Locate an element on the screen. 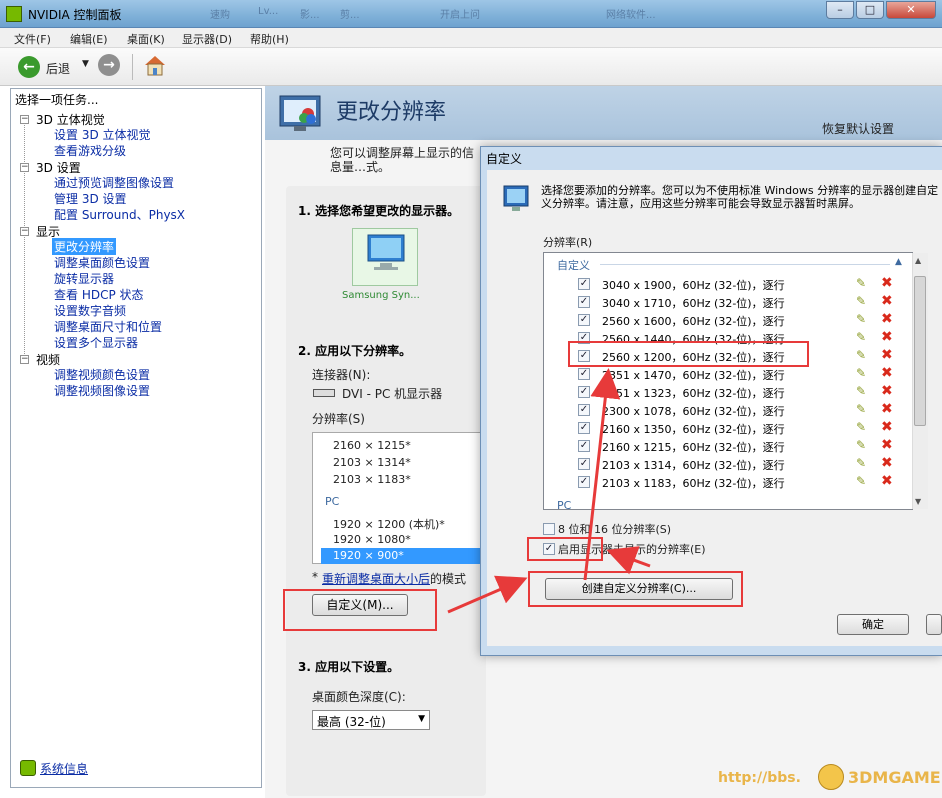  watermark-brand: 3DMGAME is located at coordinates (894, 777).